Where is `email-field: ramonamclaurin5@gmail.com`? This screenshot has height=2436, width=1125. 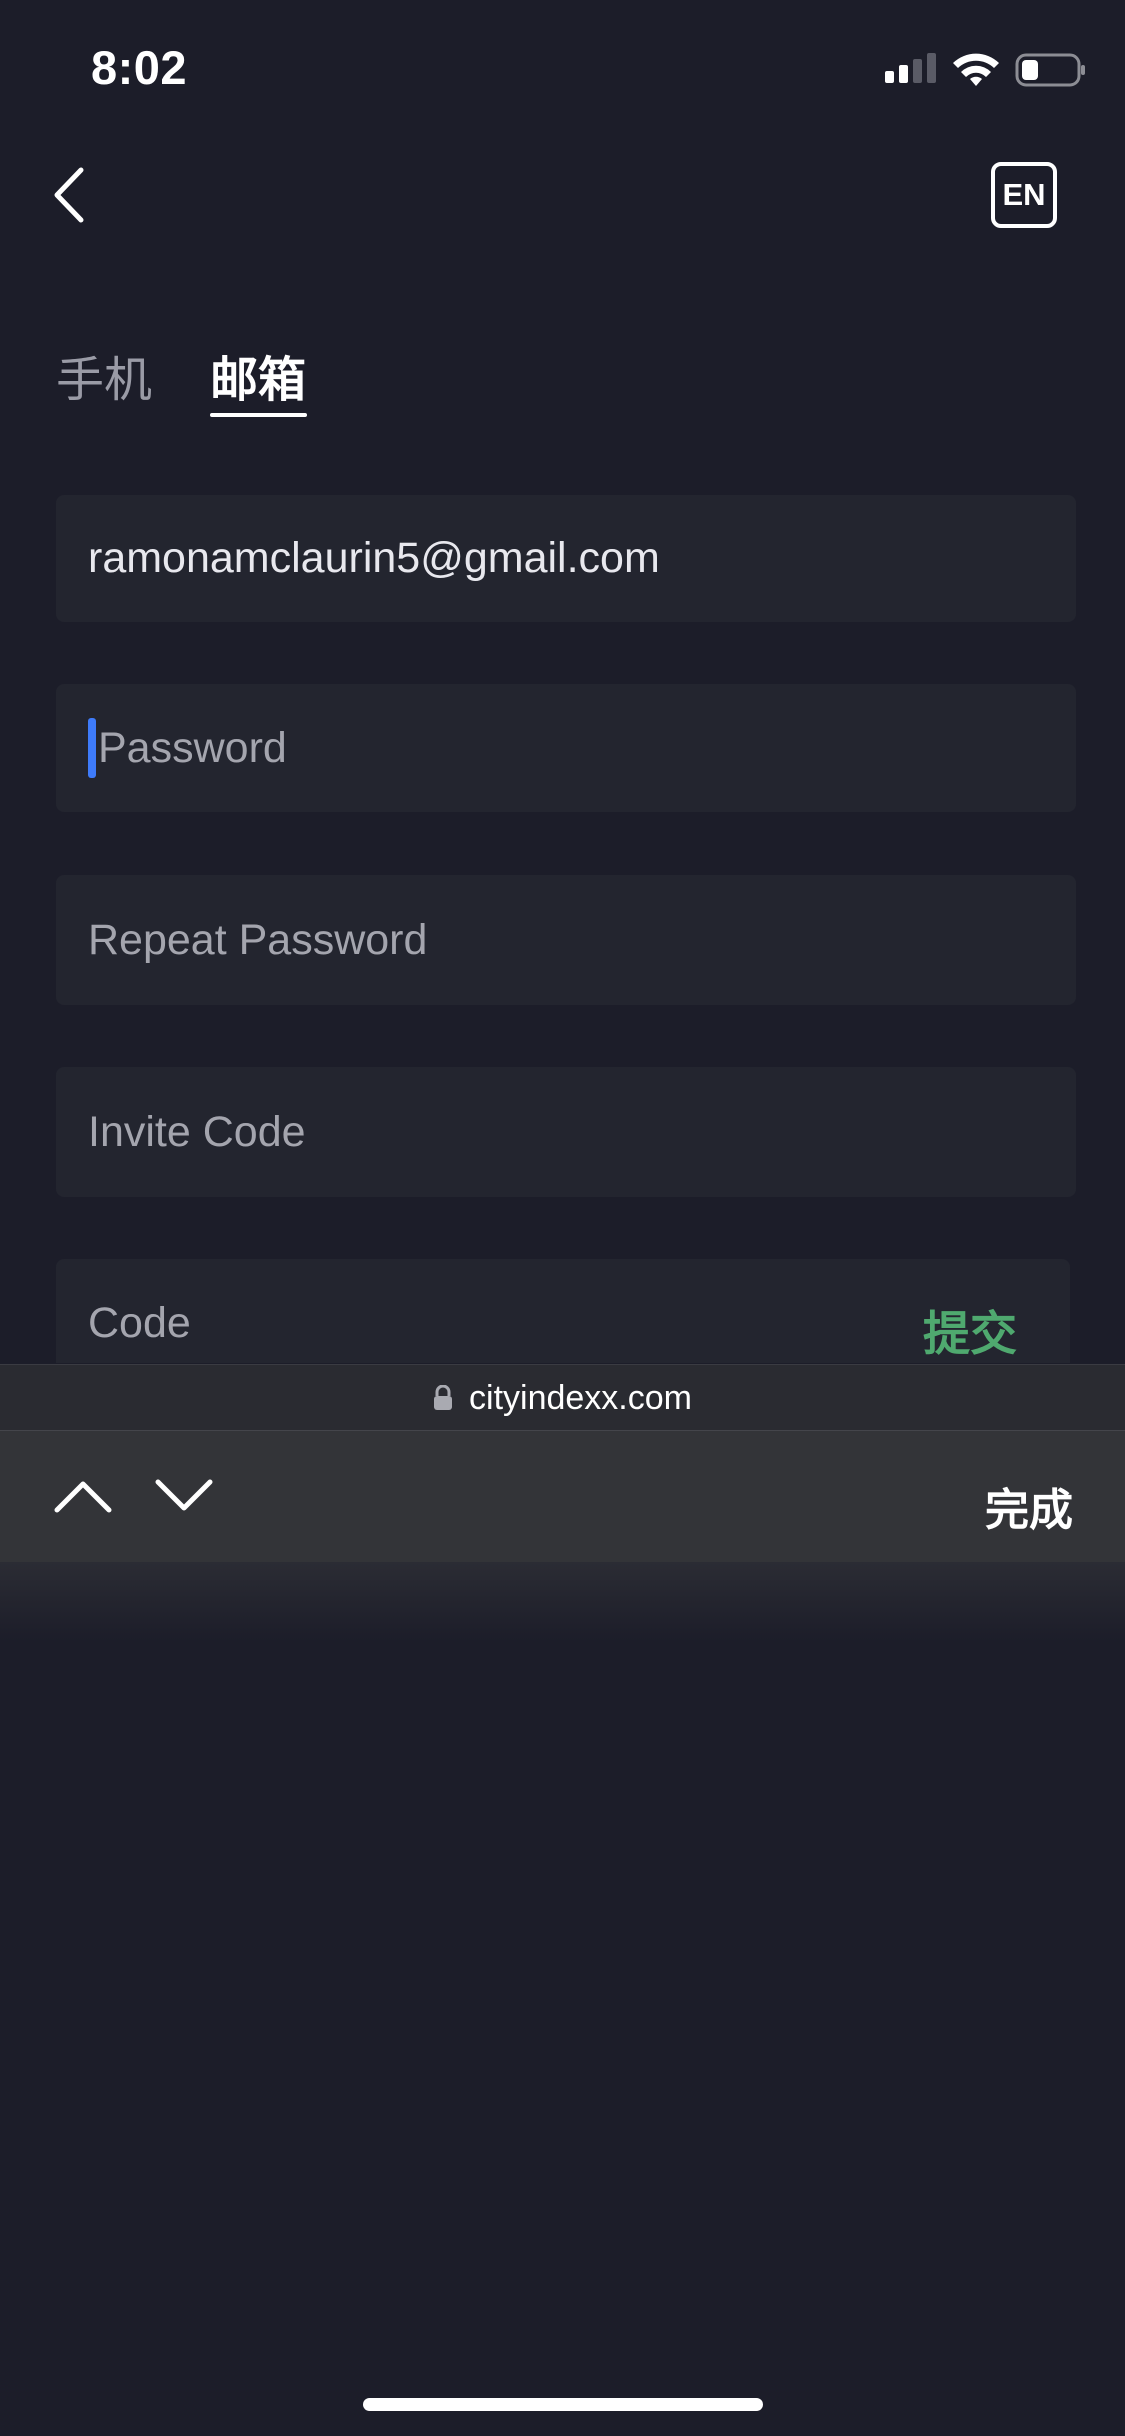
email-field: ramonamclaurin5@gmail.com is located at coordinates (566, 558).